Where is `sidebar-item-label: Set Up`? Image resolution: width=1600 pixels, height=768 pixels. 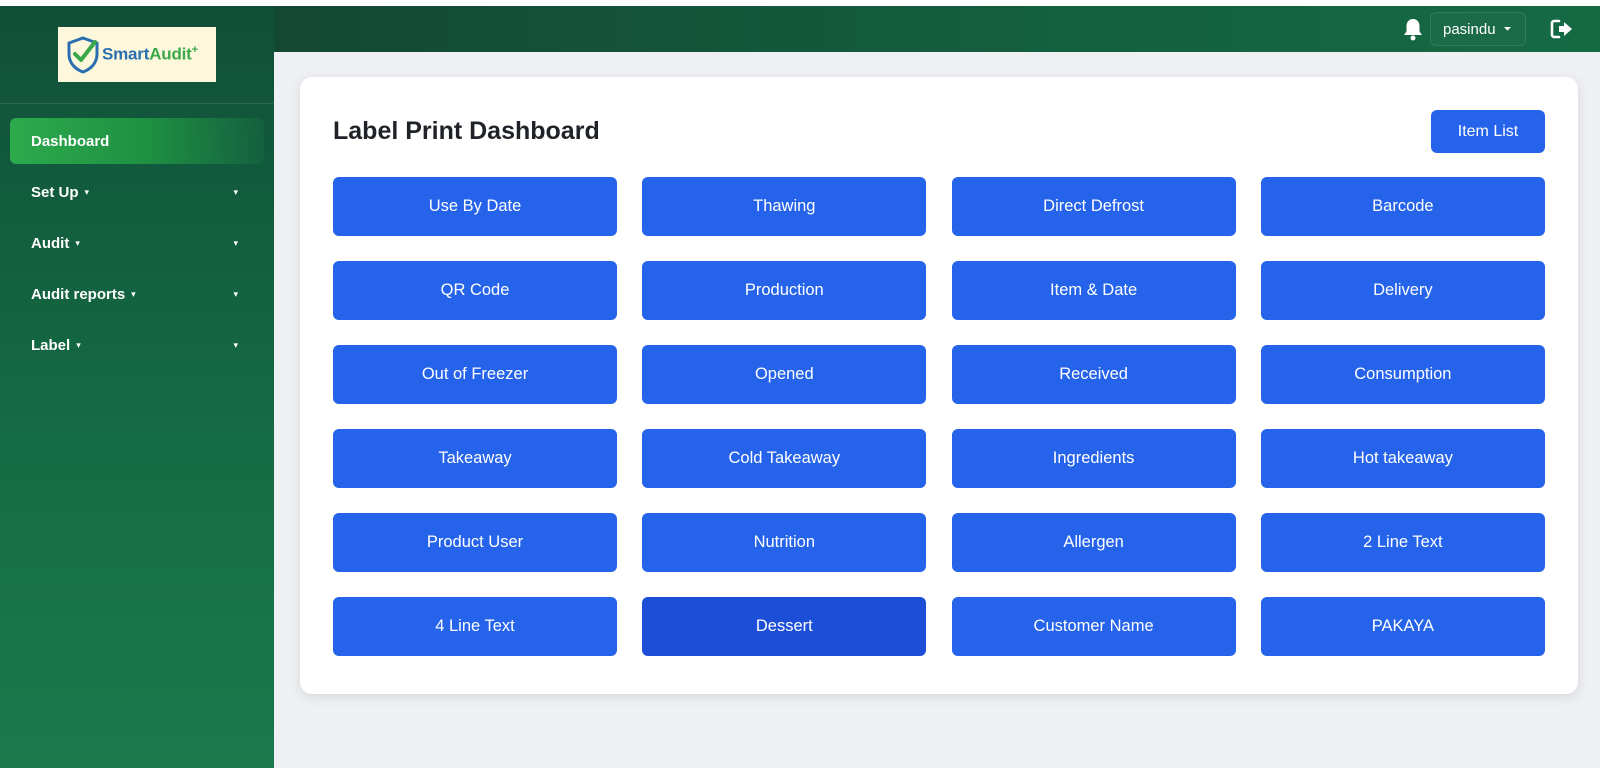
sidebar-item-label: Set Up is located at coordinates (55, 192).